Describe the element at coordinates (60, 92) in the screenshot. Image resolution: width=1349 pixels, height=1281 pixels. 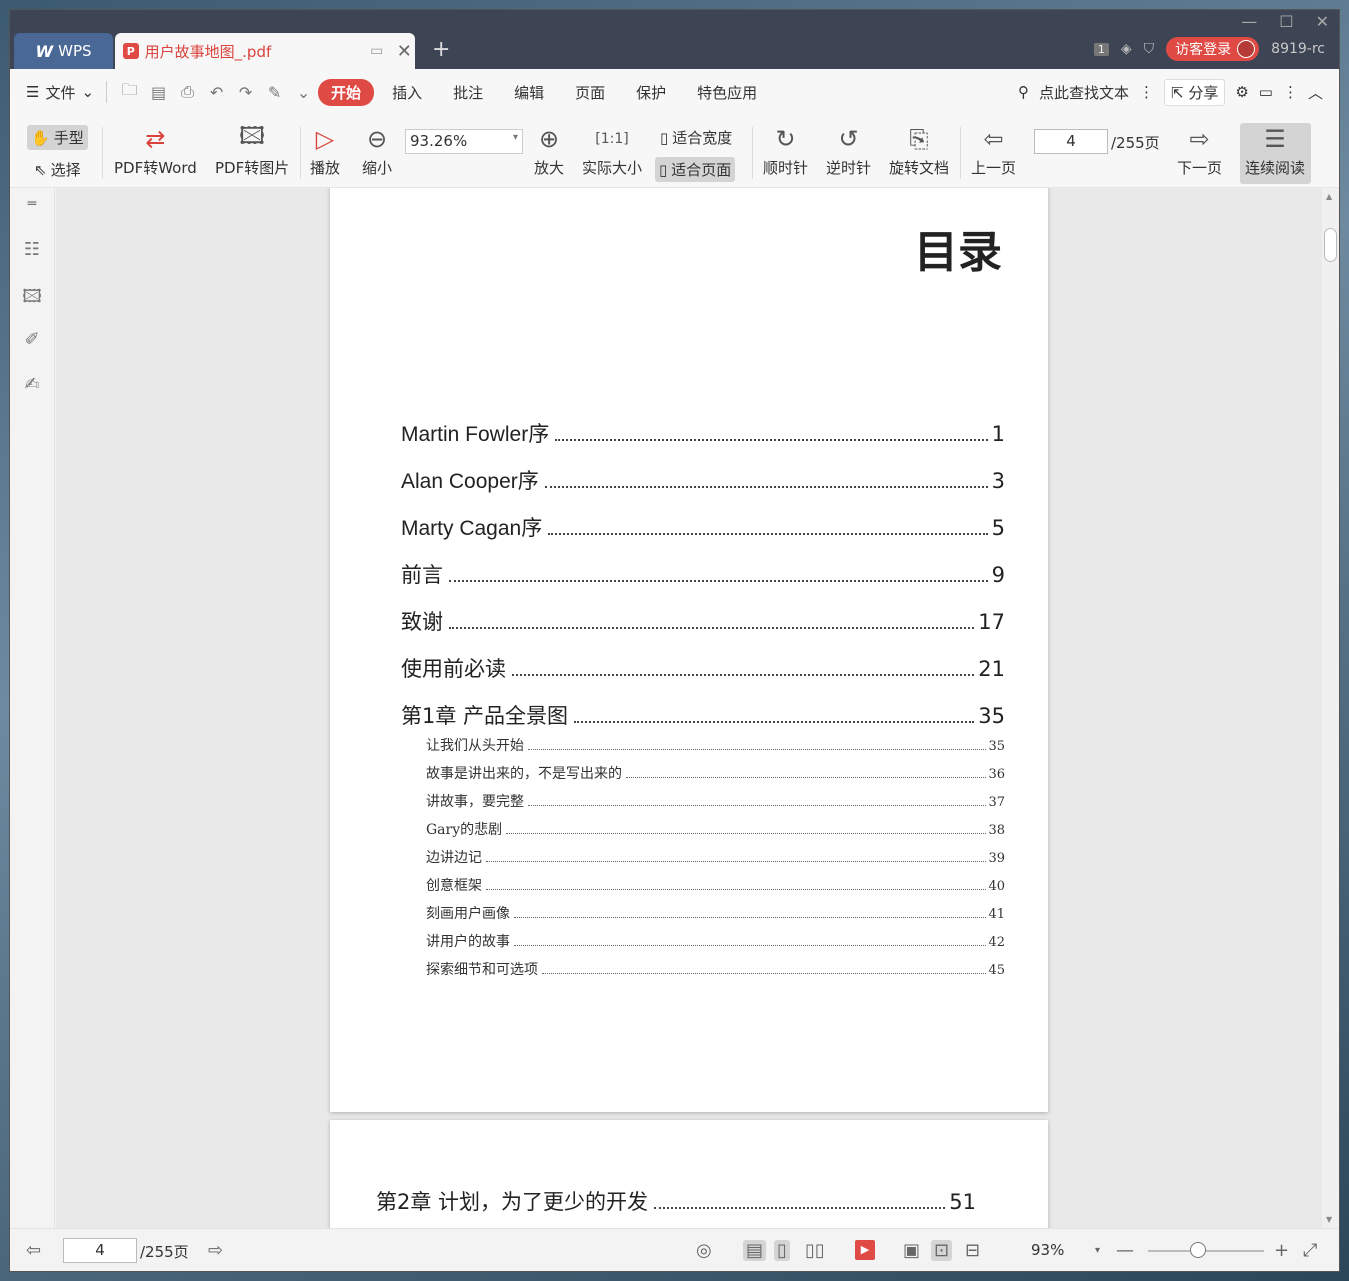
I see `file-menu: ☰ 文件 ⌄` at that location.